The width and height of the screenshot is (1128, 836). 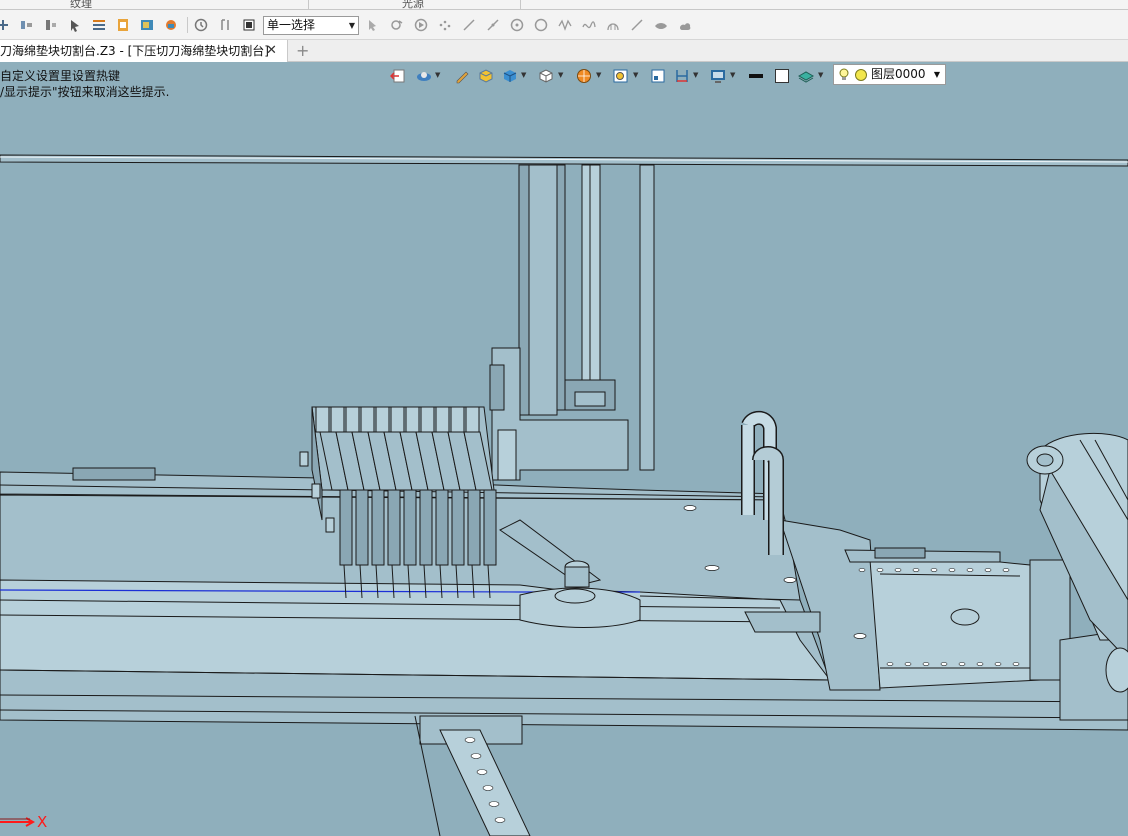 I want to click on color-white-icon, so click(x=782, y=76).